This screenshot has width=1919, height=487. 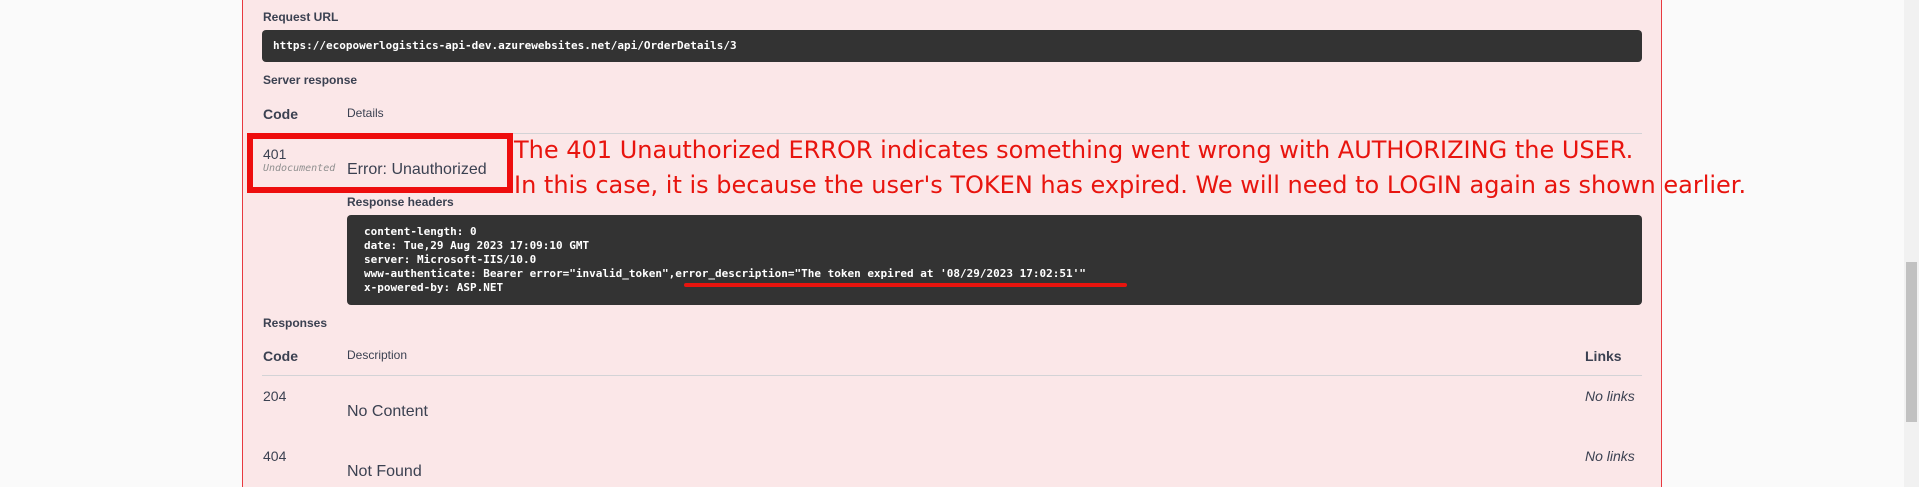 What do you see at coordinates (400, 202) in the screenshot?
I see `response-headers-label: Response headers` at bounding box center [400, 202].